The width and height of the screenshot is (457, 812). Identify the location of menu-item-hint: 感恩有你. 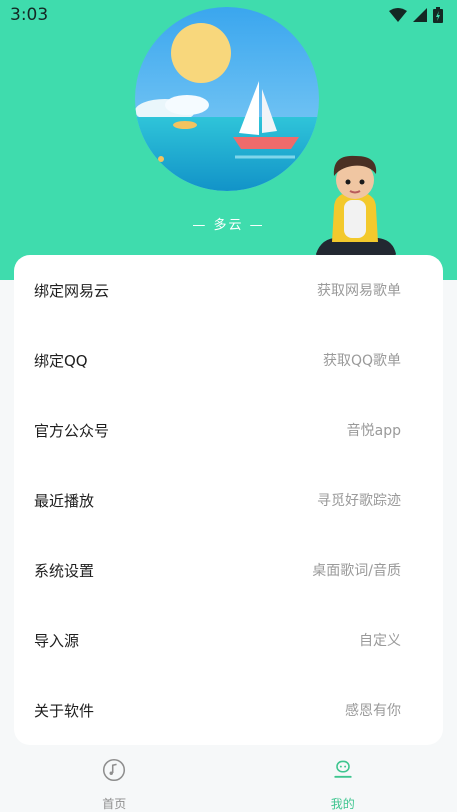
(373, 711).